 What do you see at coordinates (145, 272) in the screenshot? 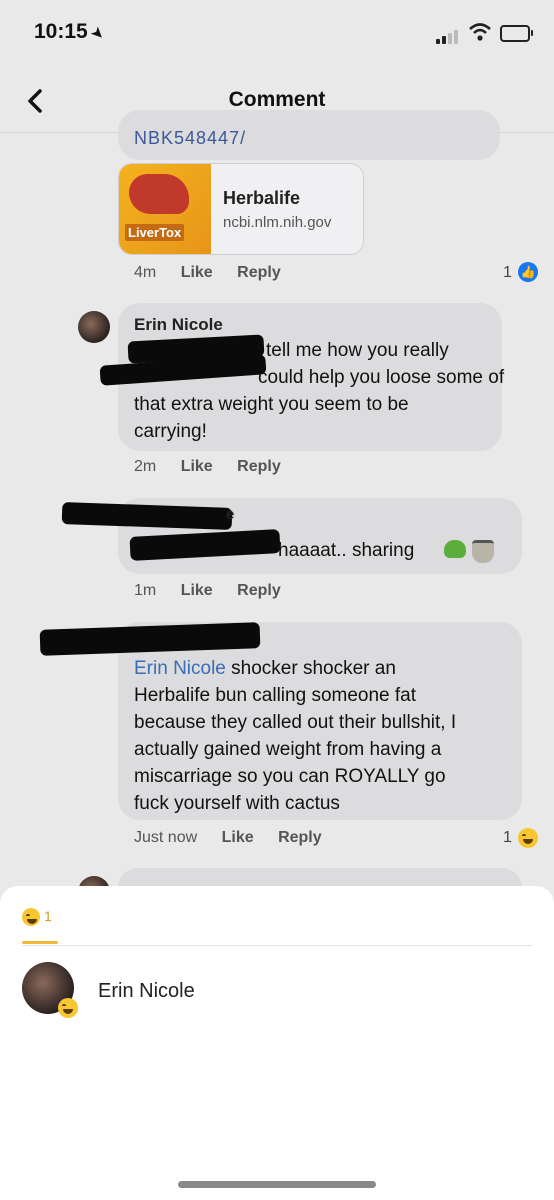
I see `comment-time: 4m` at bounding box center [145, 272].